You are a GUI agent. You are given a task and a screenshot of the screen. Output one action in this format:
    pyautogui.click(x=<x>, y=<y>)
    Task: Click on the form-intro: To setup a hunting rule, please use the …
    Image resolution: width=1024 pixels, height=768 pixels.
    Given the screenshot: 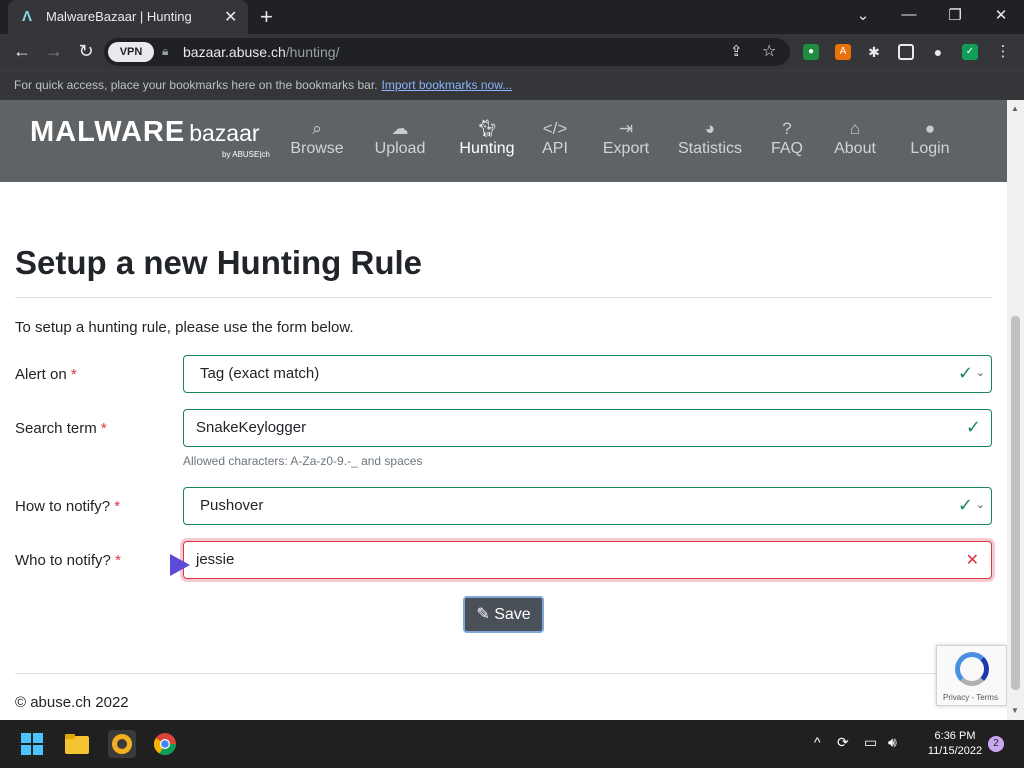 What is the action you would take?
    pyautogui.click(x=184, y=327)
    